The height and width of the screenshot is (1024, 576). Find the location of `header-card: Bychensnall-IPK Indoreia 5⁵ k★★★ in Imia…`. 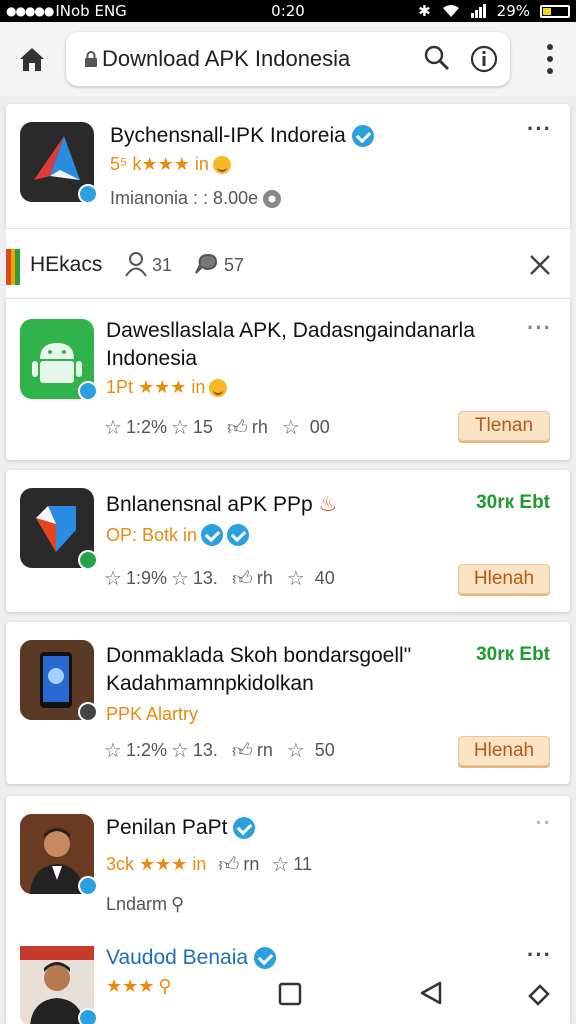

header-card: Bychensnall-IPK Indoreia 5⁵ k★★★ in Imia… is located at coordinates (288, 166).